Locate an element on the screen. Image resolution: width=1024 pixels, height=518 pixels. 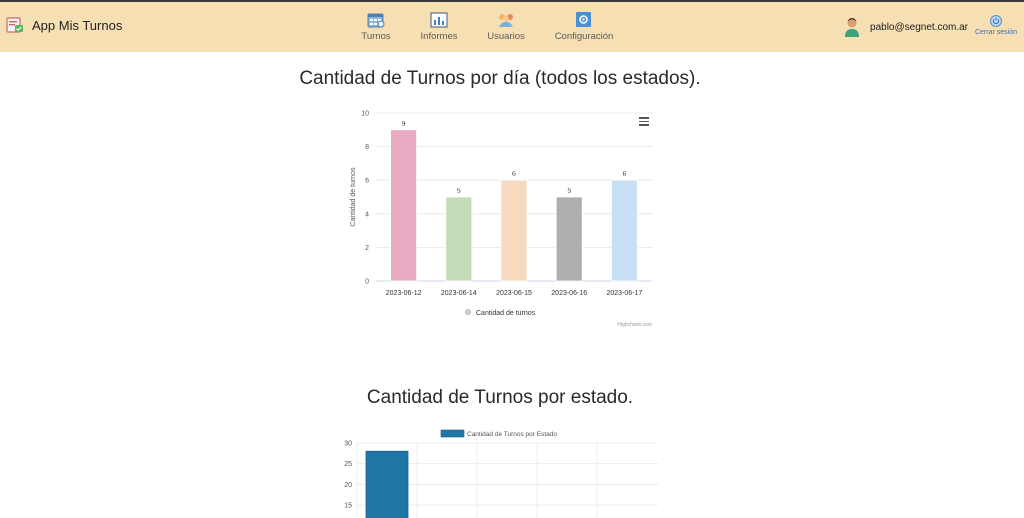
nav-item-usuarios: Usuarios is located at coordinates (506, 27).